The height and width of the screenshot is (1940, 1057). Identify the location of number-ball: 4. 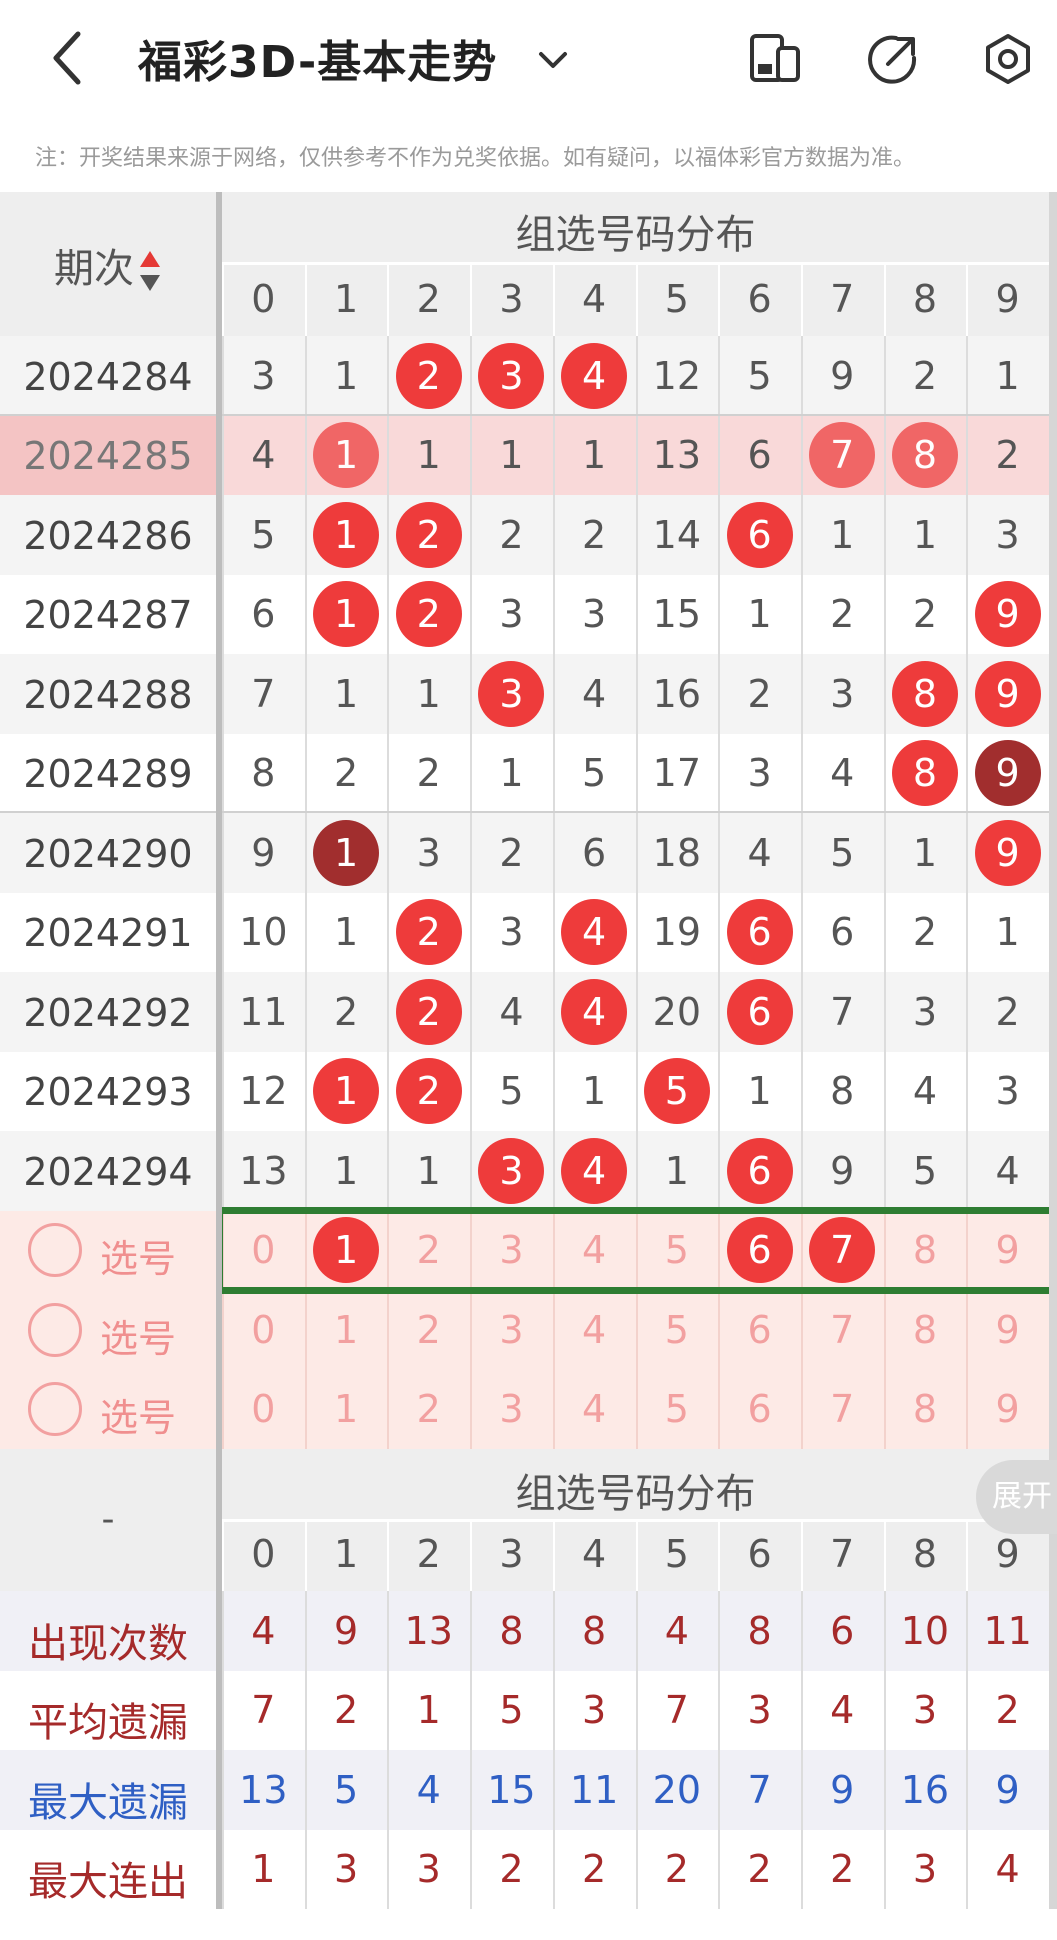
(594, 375).